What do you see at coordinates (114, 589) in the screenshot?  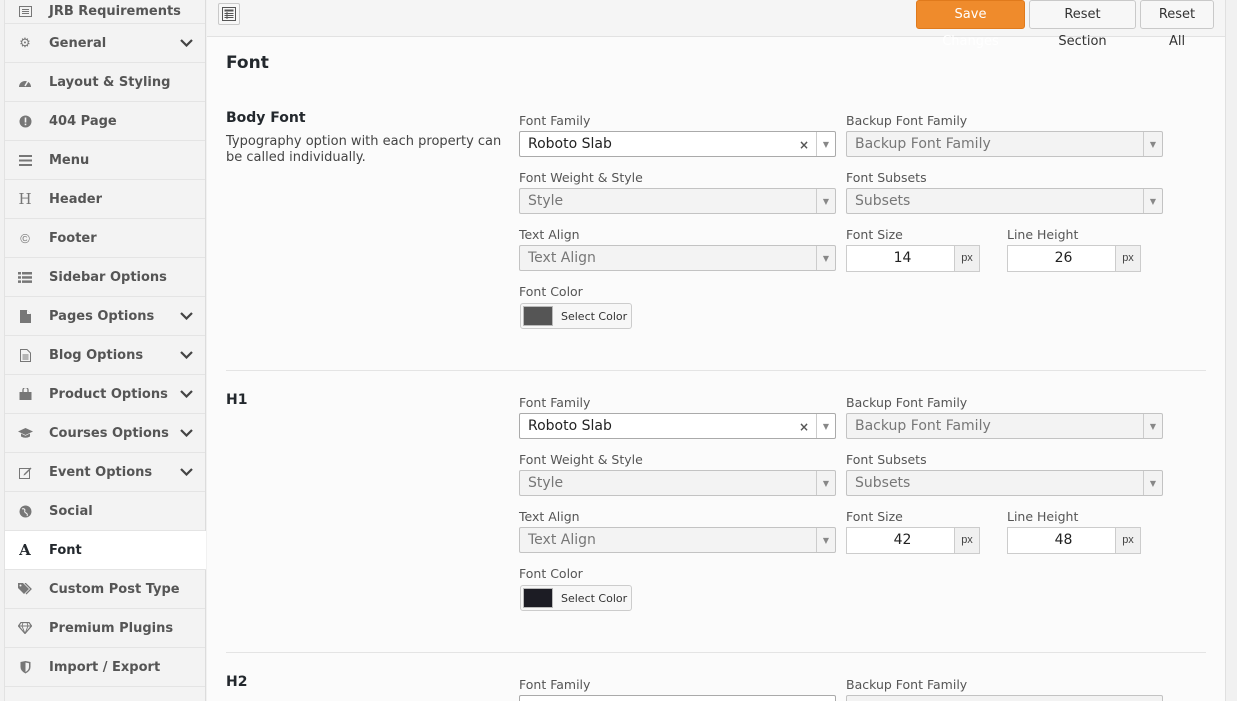 I see `sidebar-item-label: Custom Post Type` at bounding box center [114, 589].